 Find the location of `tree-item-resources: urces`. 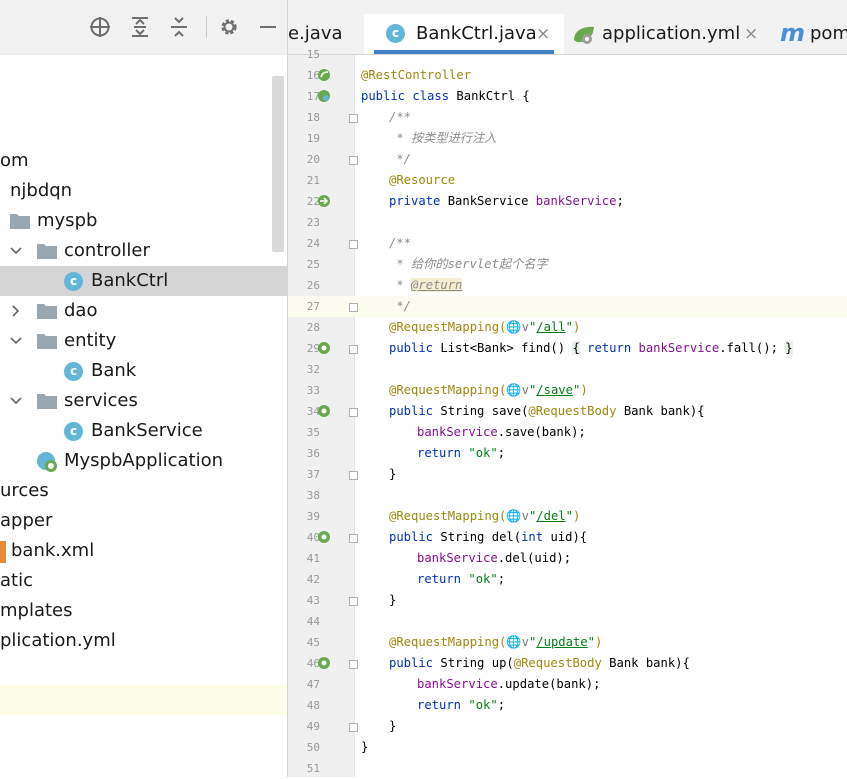

tree-item-resources: urces is located at coordinates (143, 491).